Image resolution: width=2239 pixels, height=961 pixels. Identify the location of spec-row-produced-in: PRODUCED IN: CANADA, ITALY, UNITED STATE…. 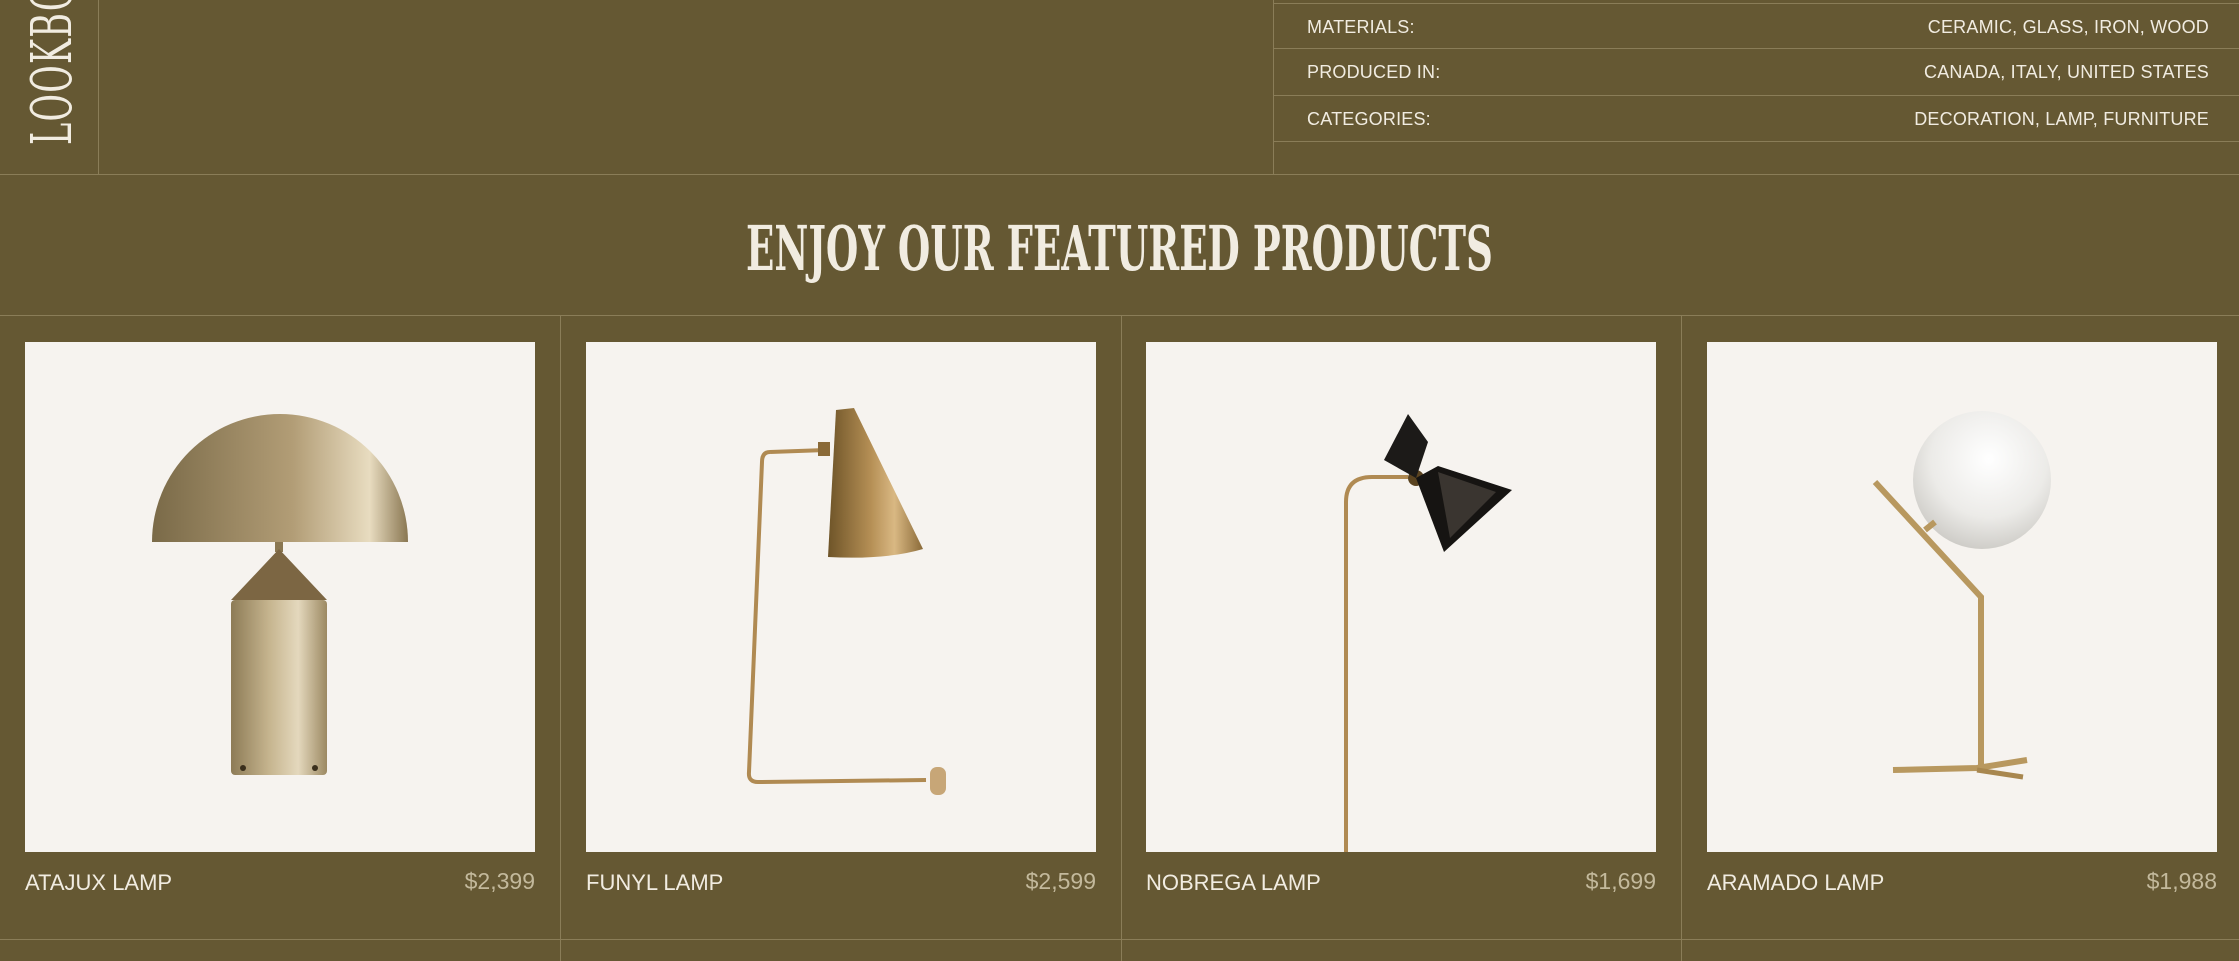
(1756, 71).